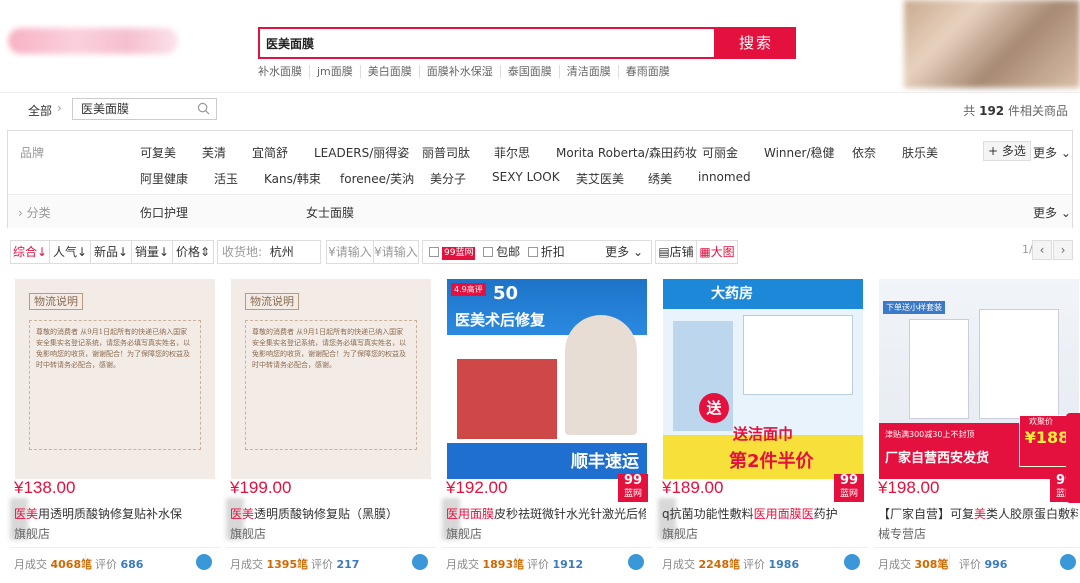 The height and width of the screenshot is (583, 1080). Describe the element at coordinates (547, 379) in the screenshot. I see `product-image: 4.9高评 50 医美术后修复 顺丰速运` at that location.